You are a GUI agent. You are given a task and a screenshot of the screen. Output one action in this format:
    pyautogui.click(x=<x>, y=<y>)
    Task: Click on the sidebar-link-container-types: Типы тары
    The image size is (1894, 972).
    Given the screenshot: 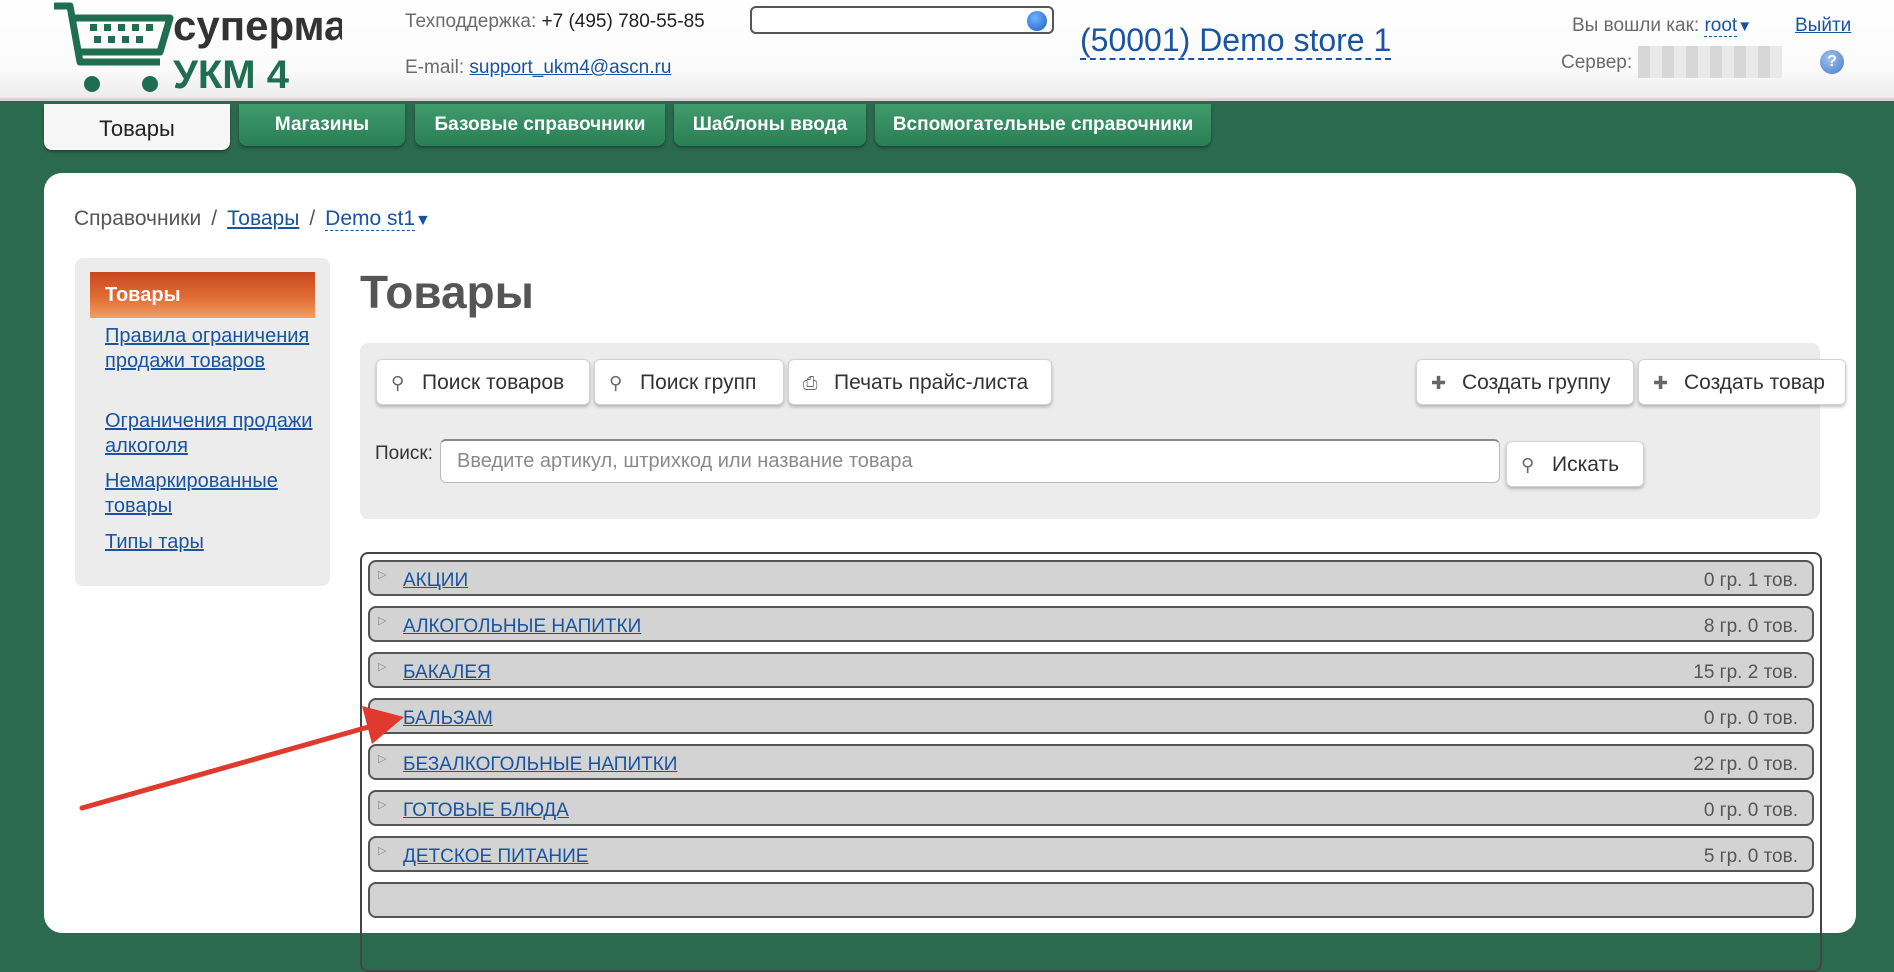 What is the action you would take?
    pyautogui.click(x=210, y=542)
    